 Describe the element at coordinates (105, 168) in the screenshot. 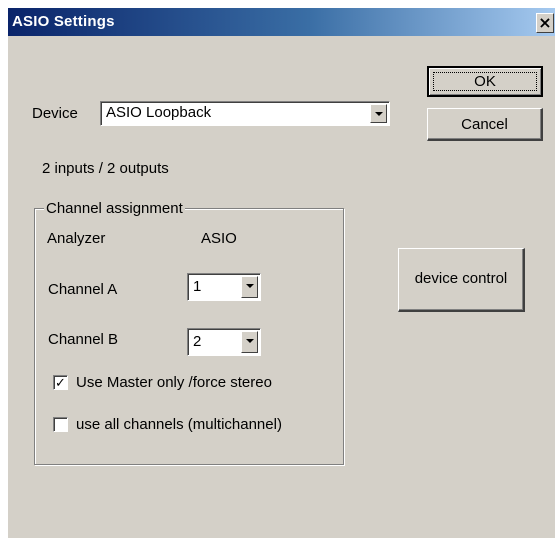

I see `io-info-text: 2 inputs / 2 outputs` at that location.